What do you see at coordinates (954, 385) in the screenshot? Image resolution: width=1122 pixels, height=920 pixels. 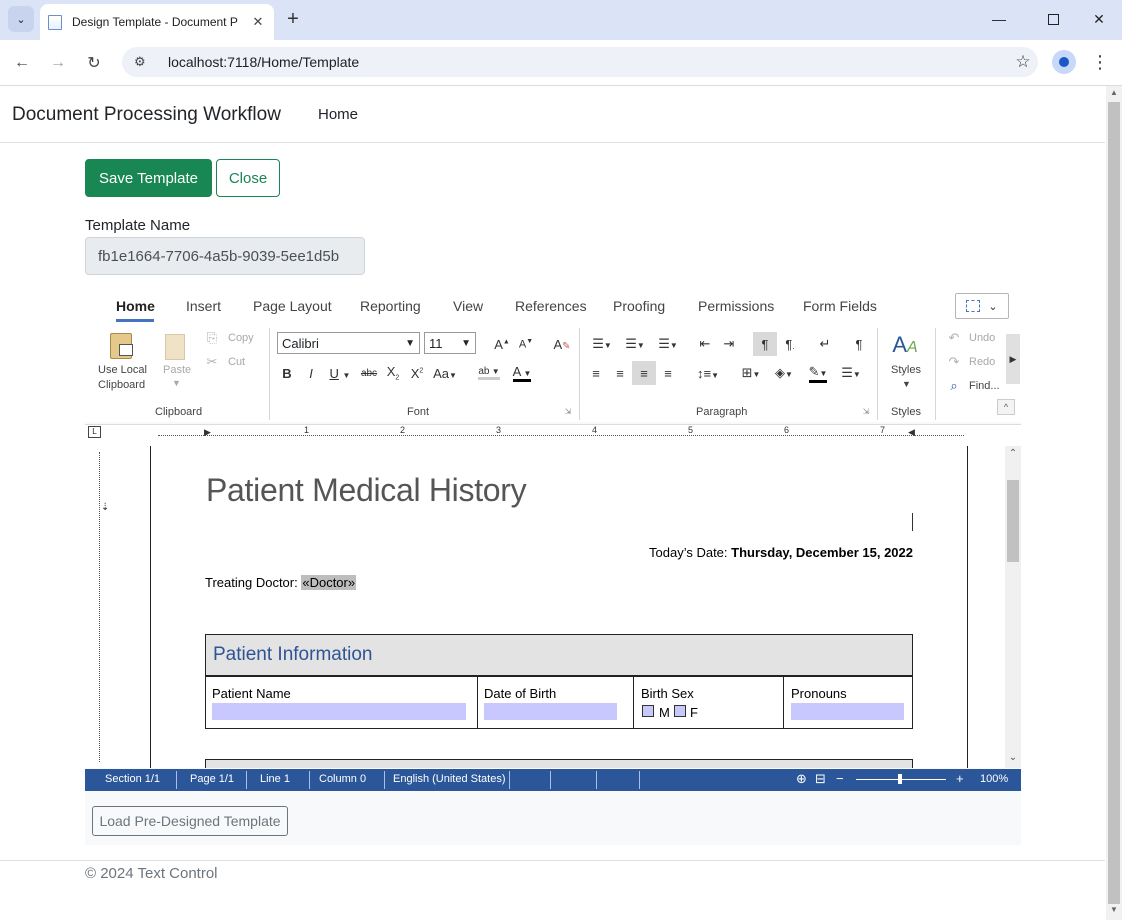 I see `find-icon: ⌕` at bounding box center [954, 385].